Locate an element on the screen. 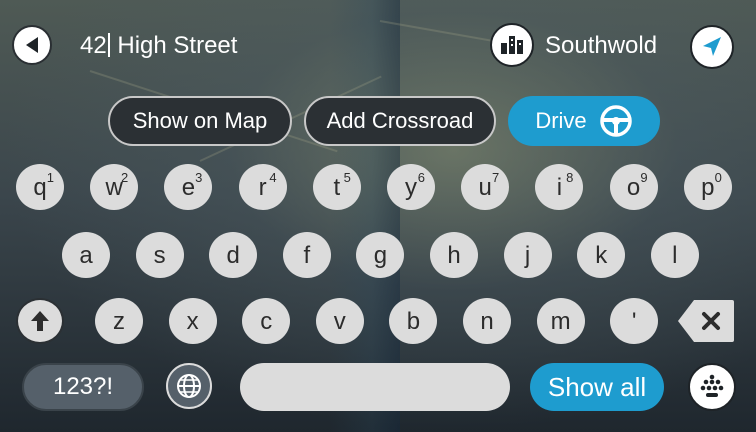 Image resolution: width=756 pixels, height=432 pixels. key-label: u is located at coordinates (485, 187).